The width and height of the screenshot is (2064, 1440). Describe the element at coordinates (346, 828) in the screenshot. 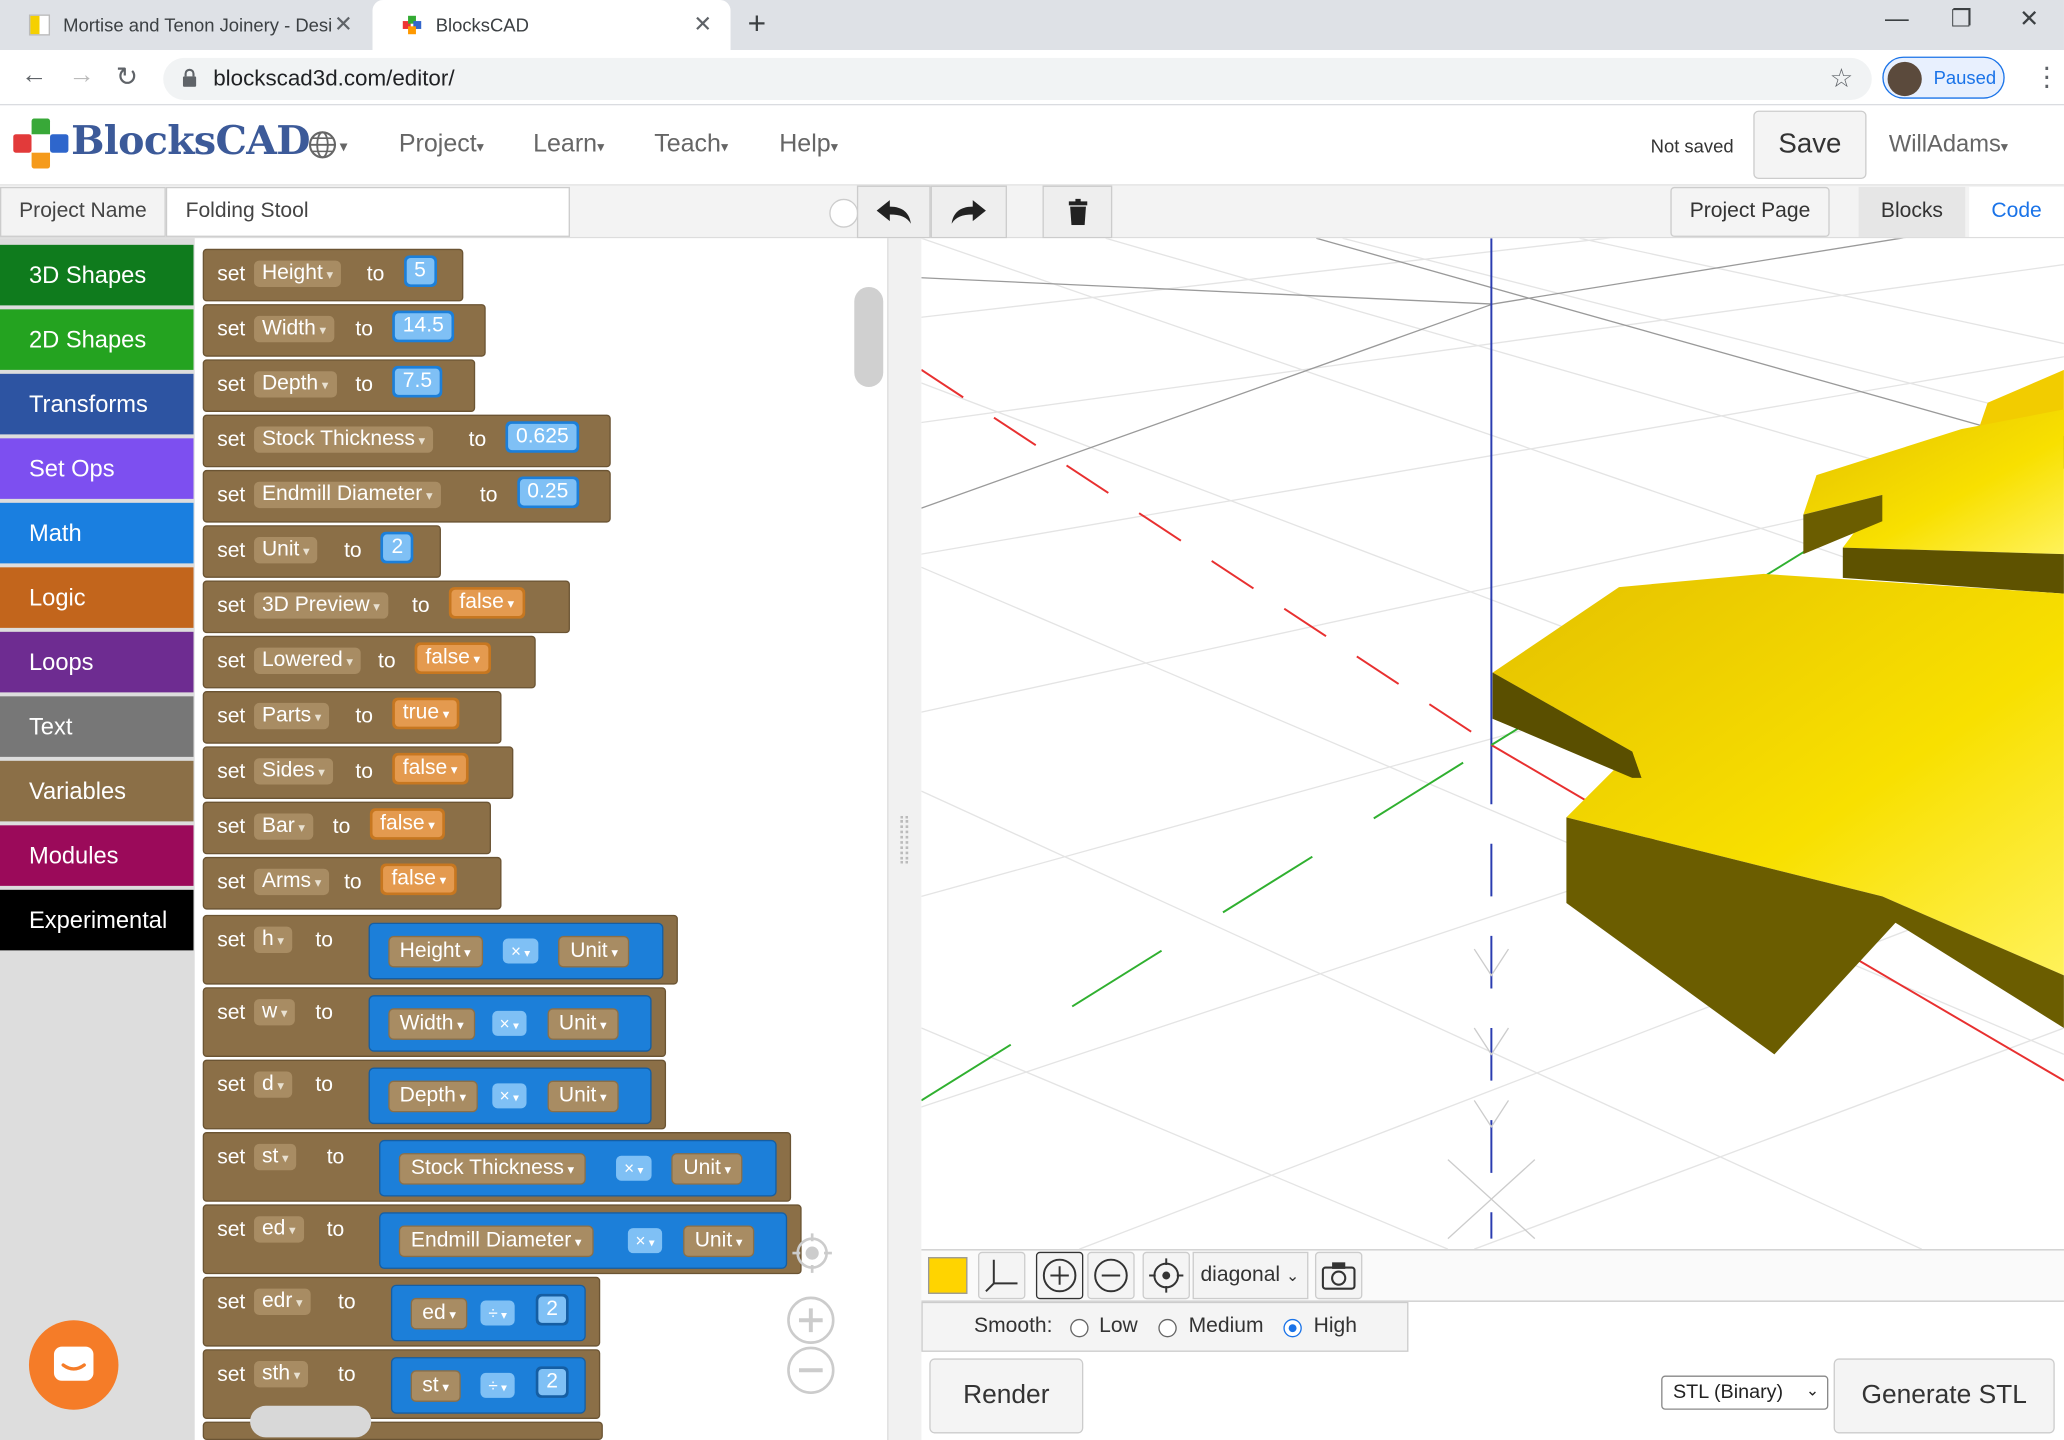

I see `set-variable-block: set Bartofalse` at that location.